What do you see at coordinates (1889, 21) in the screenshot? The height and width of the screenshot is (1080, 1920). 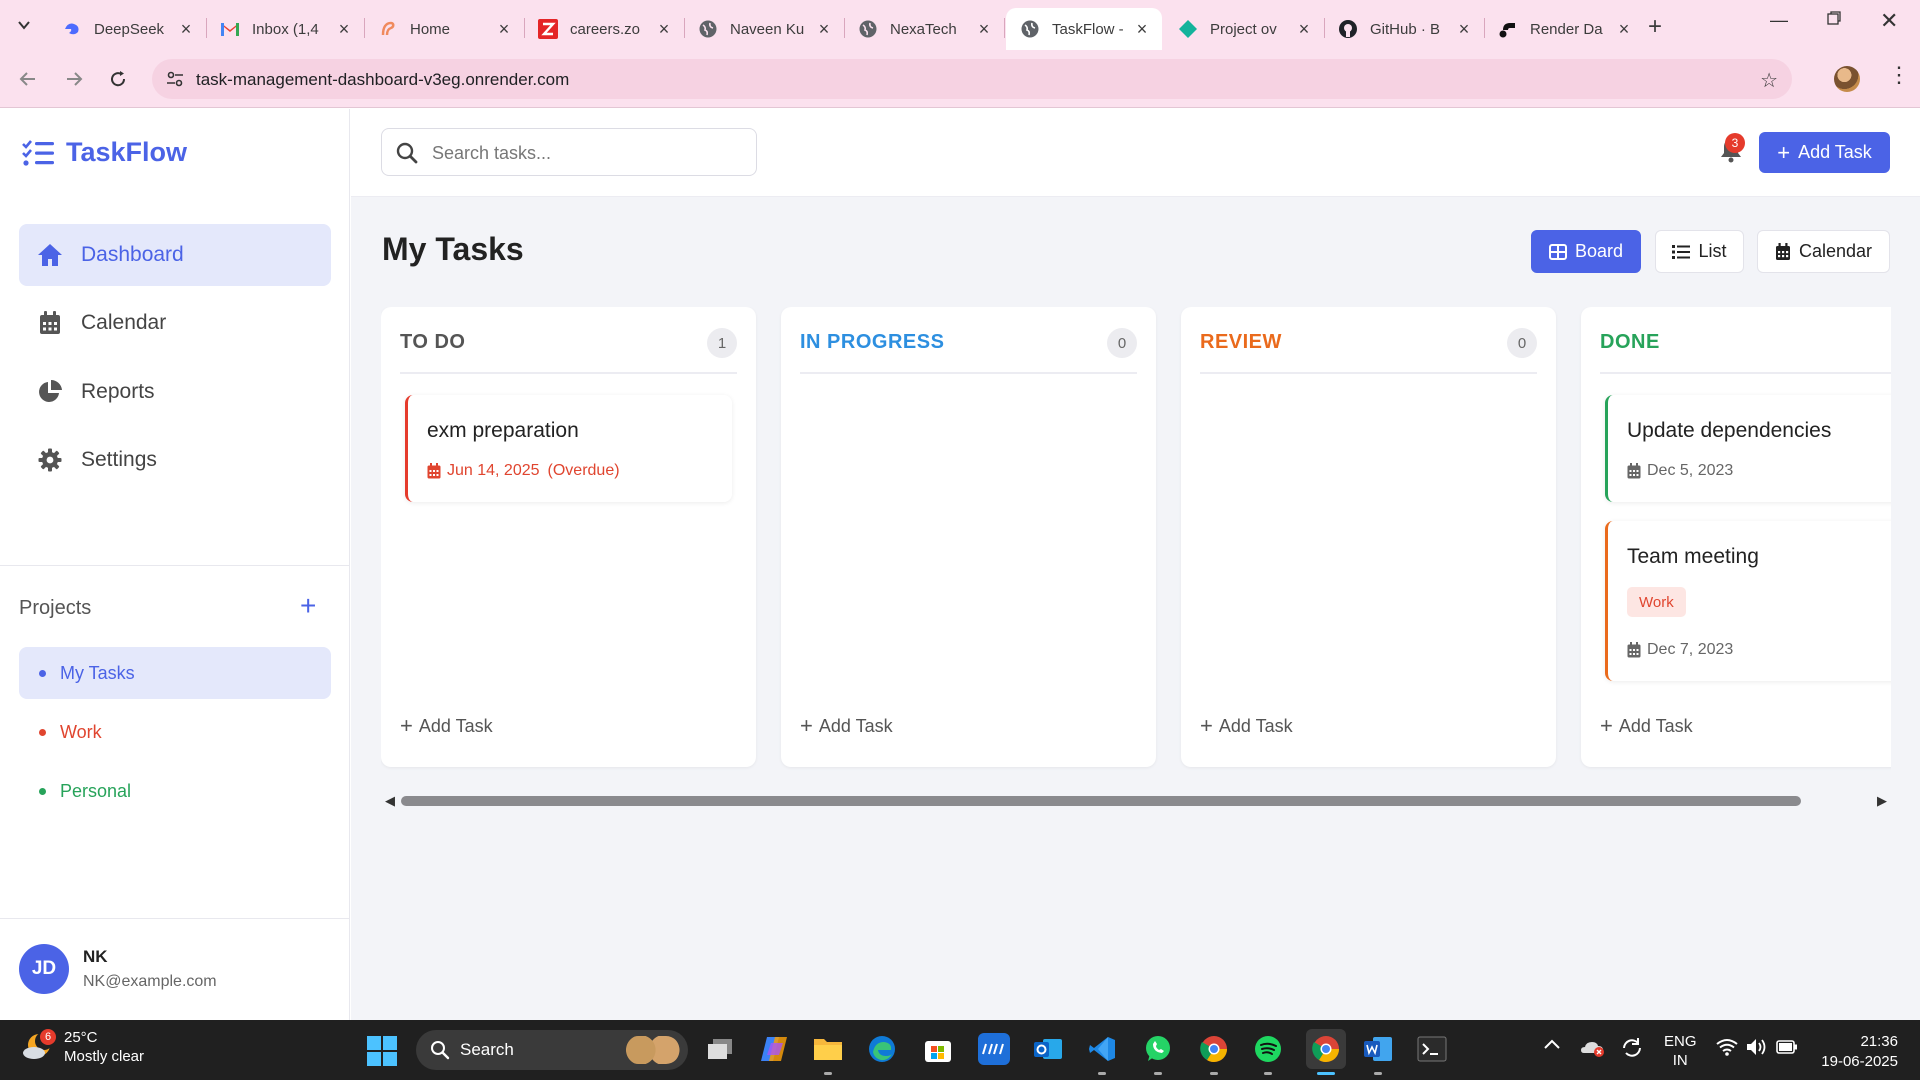 I see `close-window-icon: ✕` at bounding box center [1889, 21].